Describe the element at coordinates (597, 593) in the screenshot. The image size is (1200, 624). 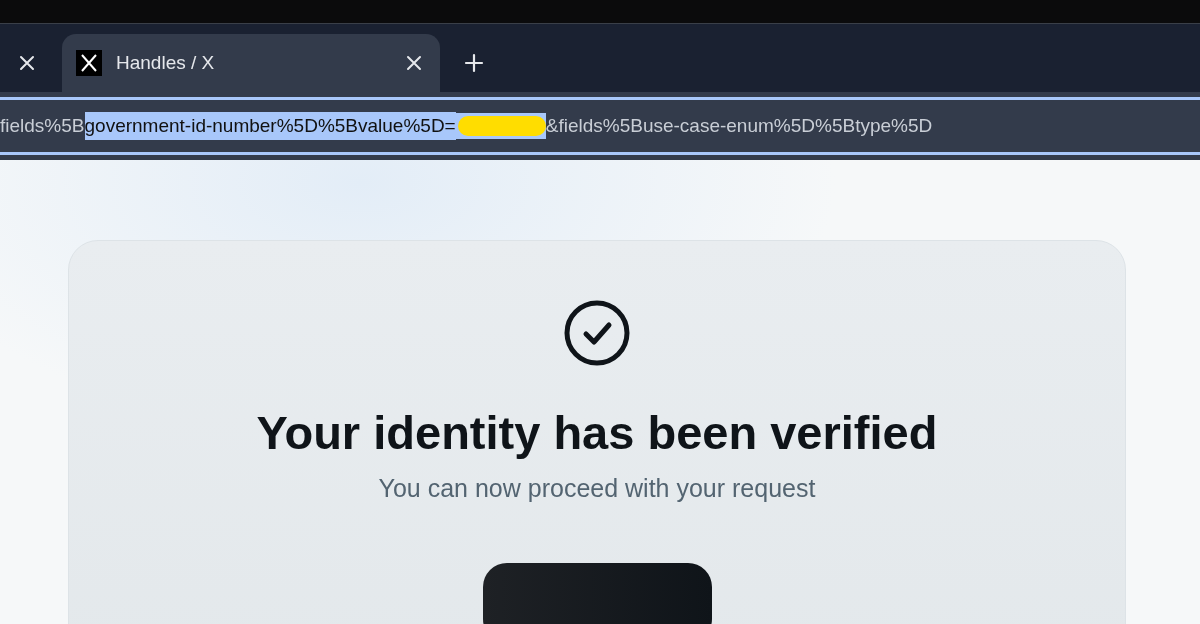
I see `action-button` at that location.